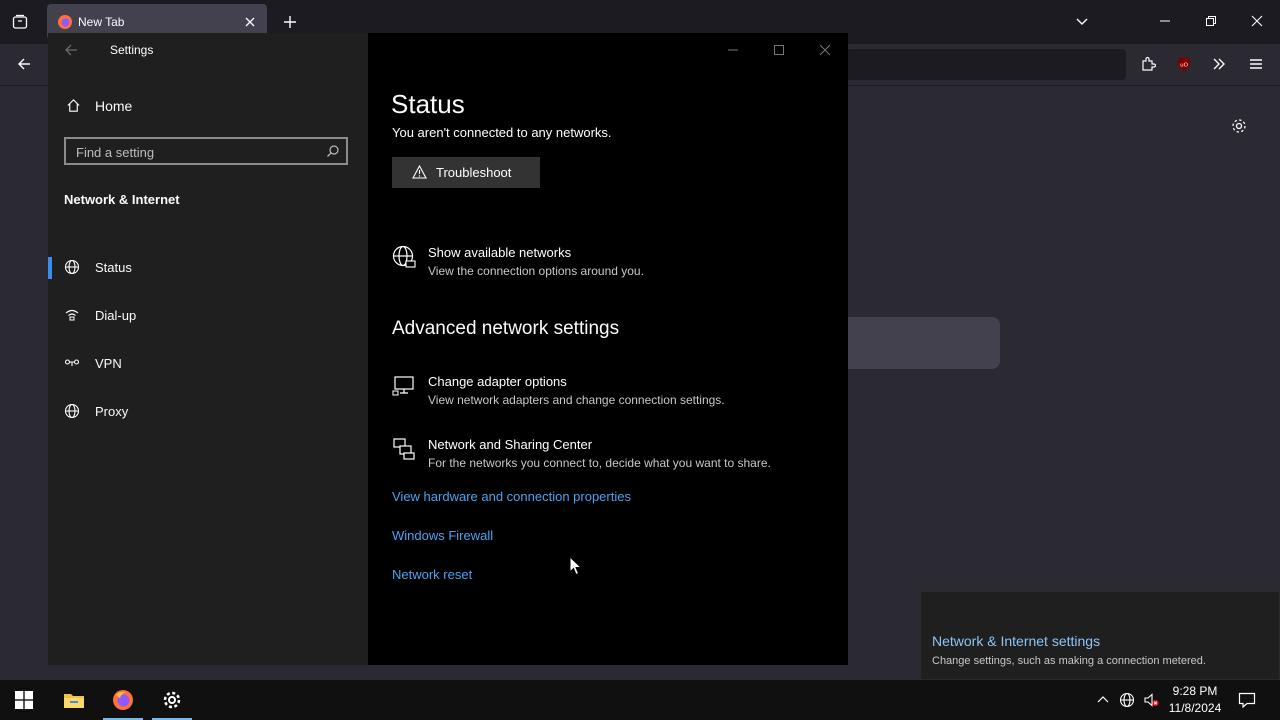 This screenshot has width=1280, height=720. Describe the element at coordinates (116, 315) in the screenshot. I see `sidebar-item-label: Dial-up` at that location.